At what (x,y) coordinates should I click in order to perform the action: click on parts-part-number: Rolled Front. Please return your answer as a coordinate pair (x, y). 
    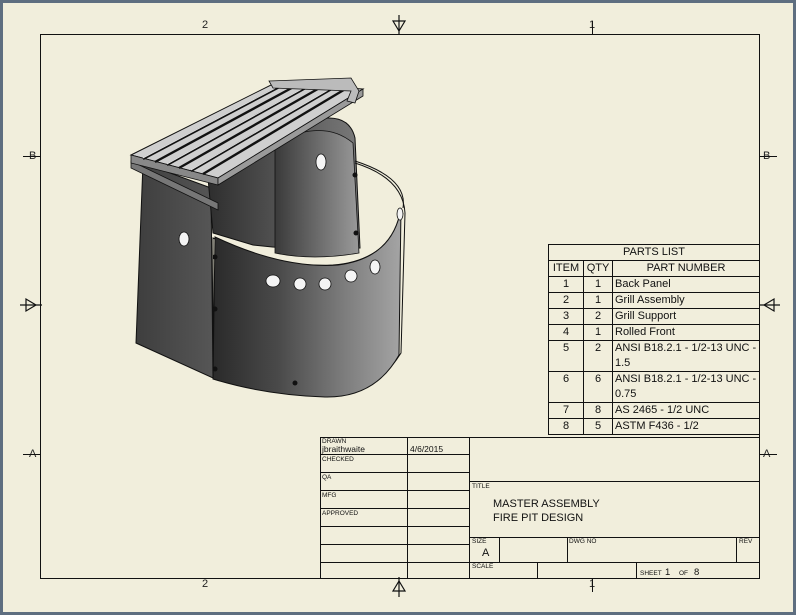
    Looking at the image, I should click on (686, 332).